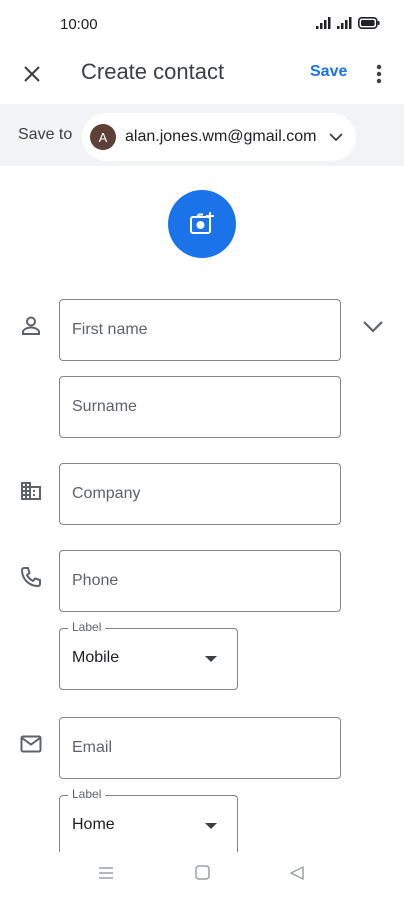 This screenshot has width=404, height=897. Describe the element at coordinates (31, 325) in the screenshot. I see `person-icon` at that location.